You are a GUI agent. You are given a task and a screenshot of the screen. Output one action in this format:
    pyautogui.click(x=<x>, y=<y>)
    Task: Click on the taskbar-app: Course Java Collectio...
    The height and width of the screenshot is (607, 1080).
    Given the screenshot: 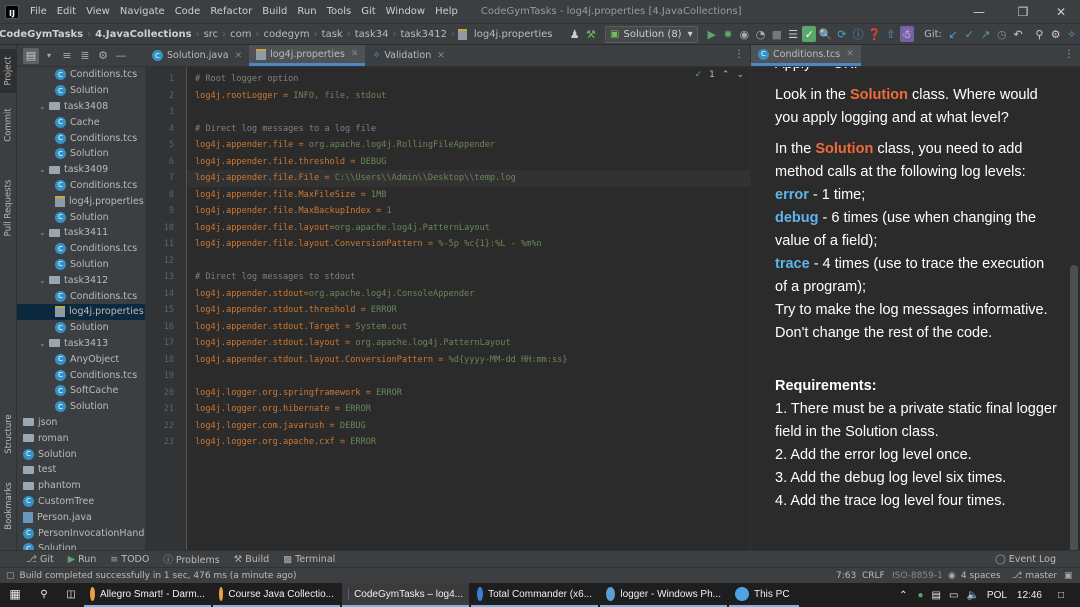 What is the action you would take?
    pyautogui.click(x=276, y=595)
    